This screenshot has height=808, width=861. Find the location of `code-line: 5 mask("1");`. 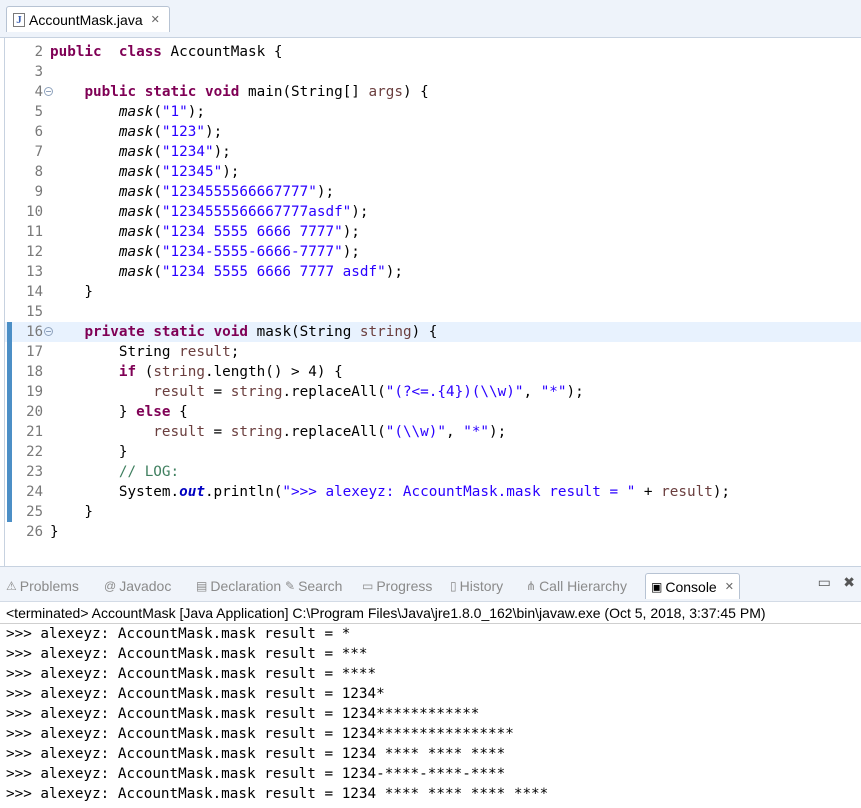

code-line: 5 mask("1"); is located at coordinates (433, 112).